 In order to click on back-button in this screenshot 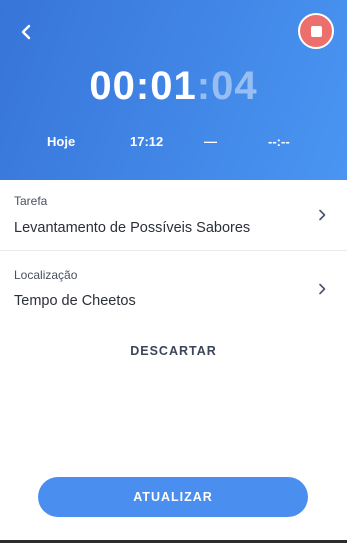, I will do `click(26, 32)`.